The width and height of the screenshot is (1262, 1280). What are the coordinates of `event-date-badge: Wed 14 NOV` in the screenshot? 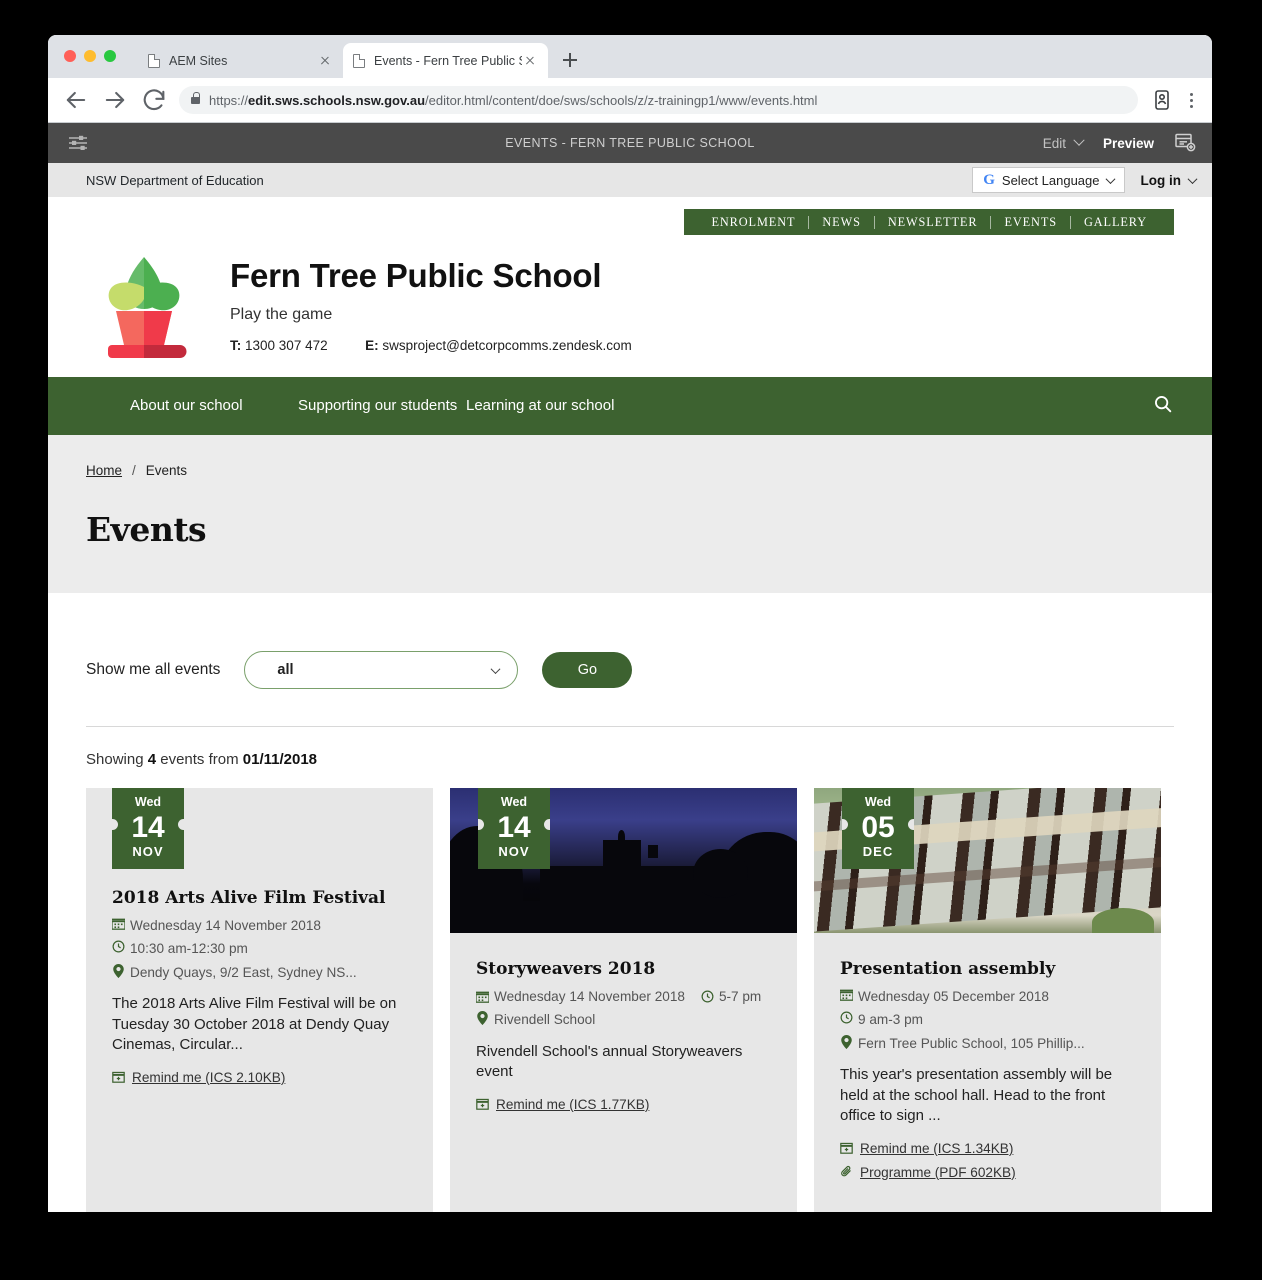 It's located at (514, 828).